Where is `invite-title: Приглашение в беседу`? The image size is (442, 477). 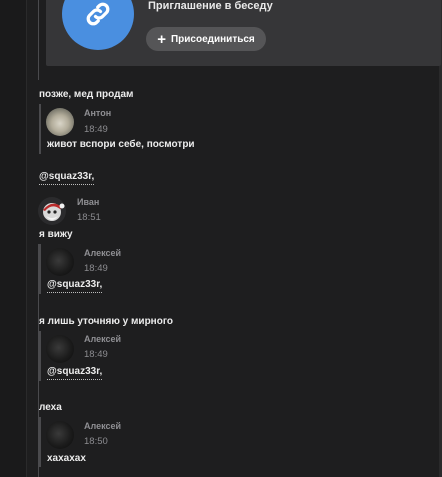
invite-title: Приглашение в беседу is located at coordinates (210, 6).